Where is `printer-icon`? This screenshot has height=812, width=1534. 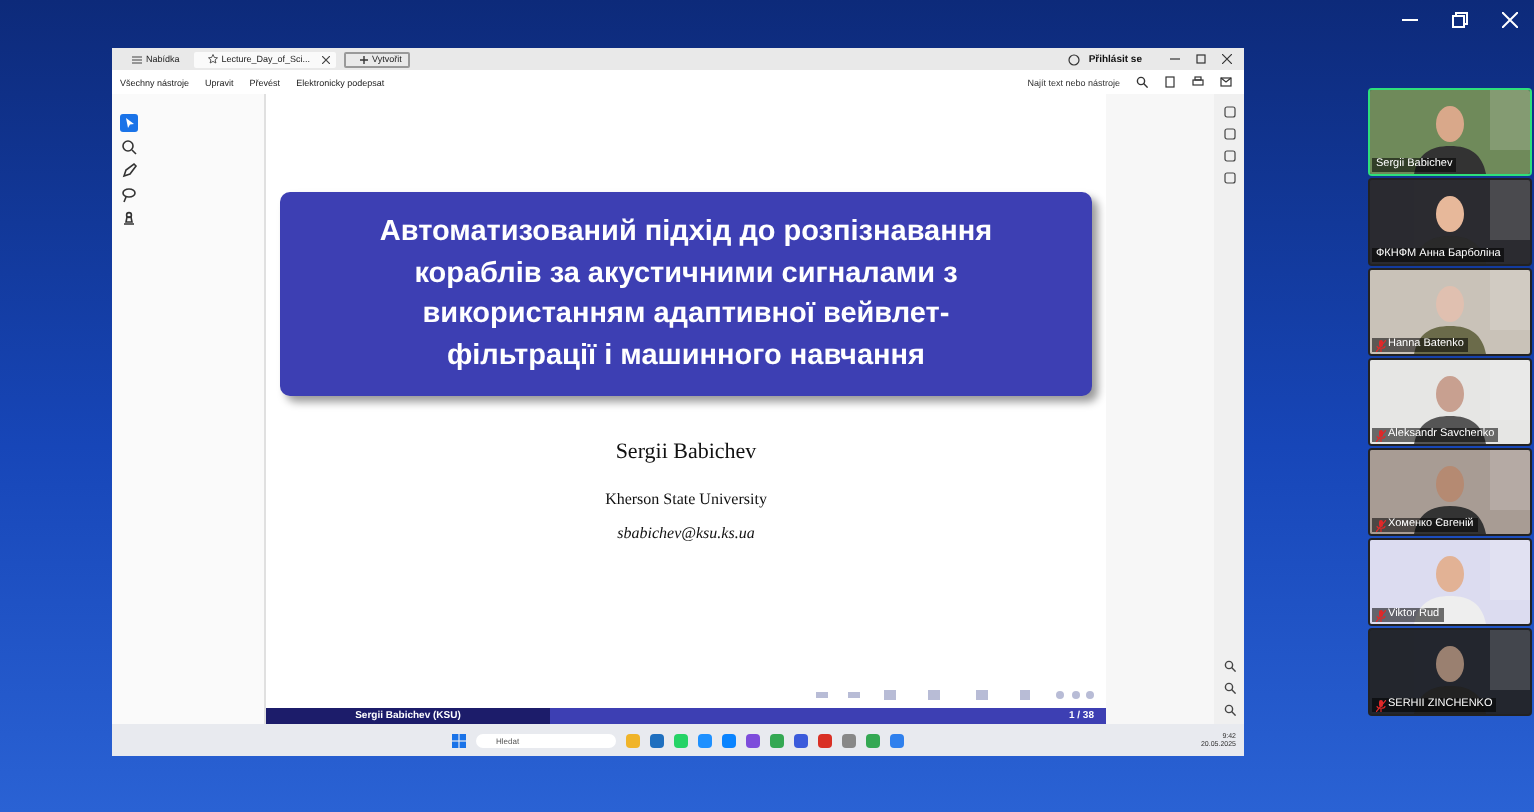 printer-icon is located at coordinates (1198, 82).